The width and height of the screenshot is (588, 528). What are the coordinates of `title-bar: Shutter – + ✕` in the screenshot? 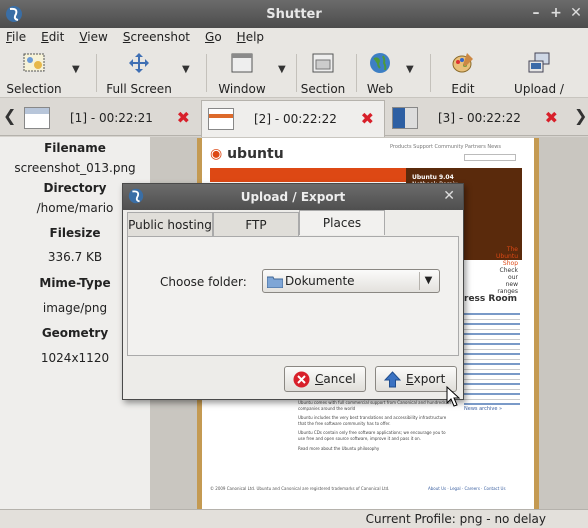 It's located at (294, 14).